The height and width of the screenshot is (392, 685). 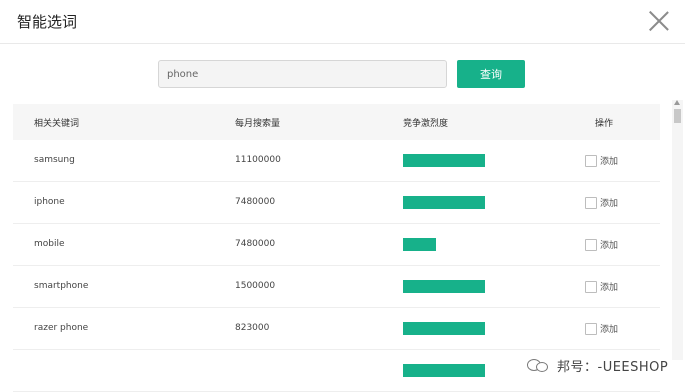 I want to click on header-action: 操作, so click(x=604, y=124).